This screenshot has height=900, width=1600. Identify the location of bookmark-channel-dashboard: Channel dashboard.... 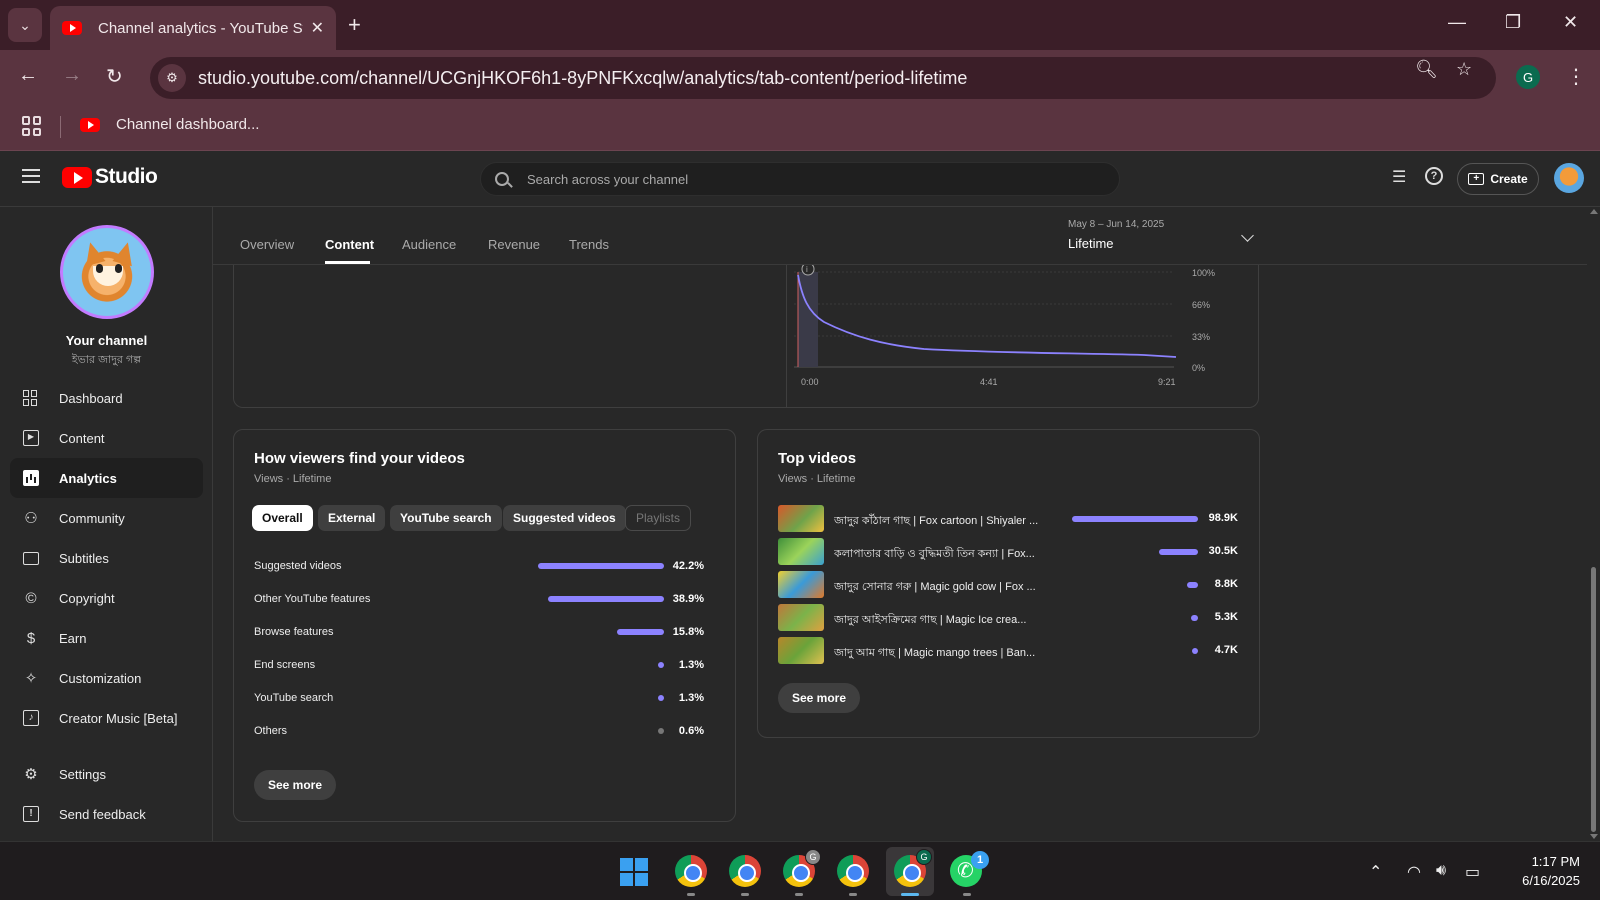
(169, 124).